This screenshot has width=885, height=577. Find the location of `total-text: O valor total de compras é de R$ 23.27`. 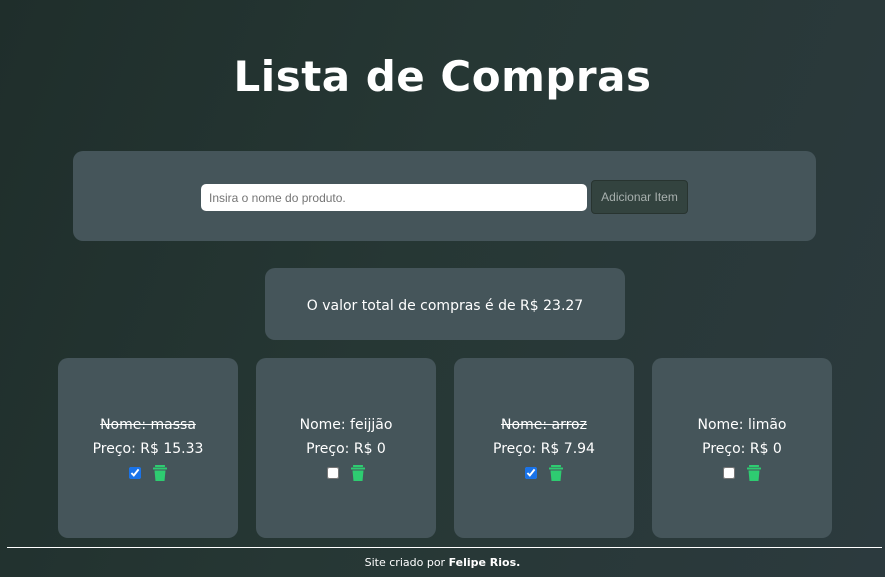

total-text: O valor total de compras é de R$ 23.27 is located at coordinates (445, 306).